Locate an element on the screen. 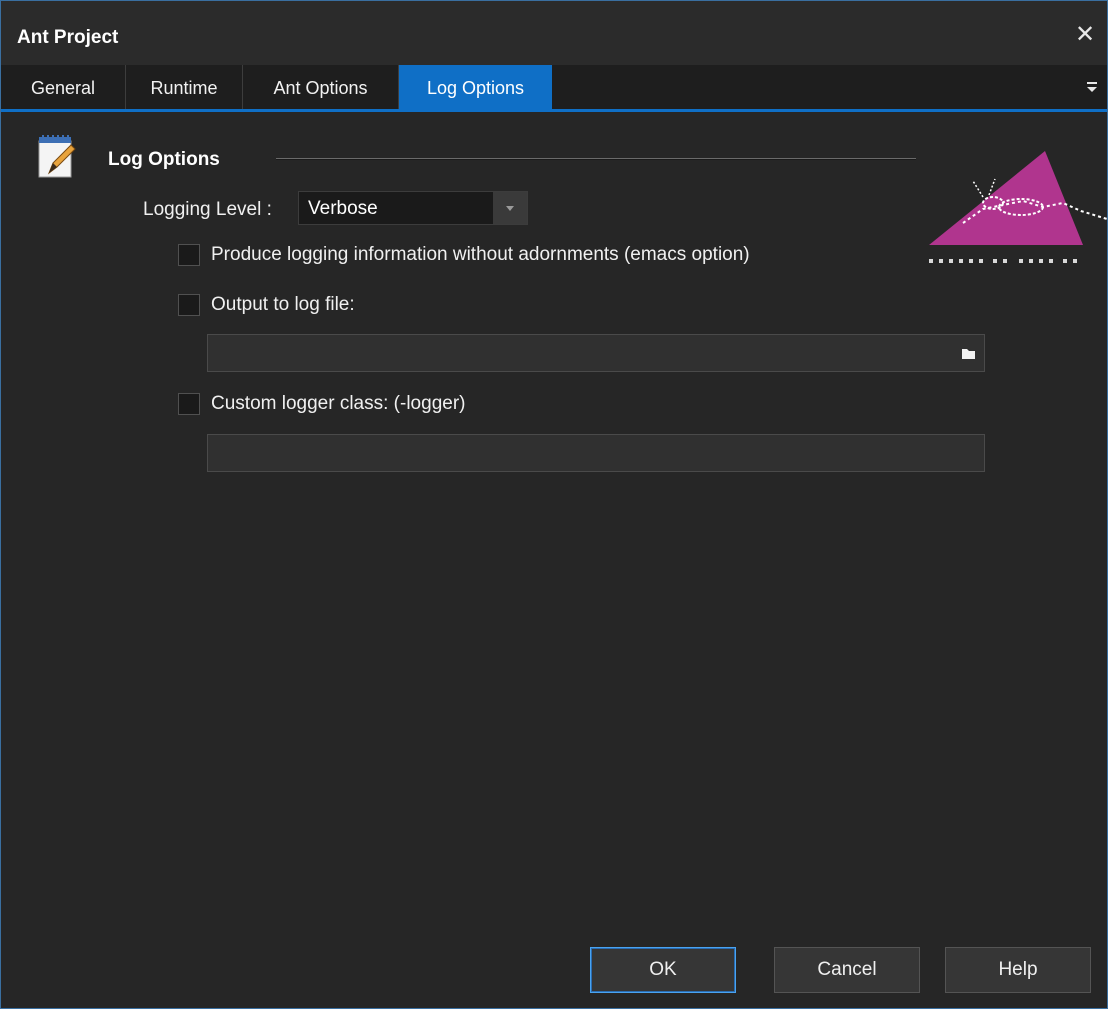 Image resolution: width=1108 pixels, height=1009 pixels. cancel-button: Cancel is located at coordinates (847, 970).